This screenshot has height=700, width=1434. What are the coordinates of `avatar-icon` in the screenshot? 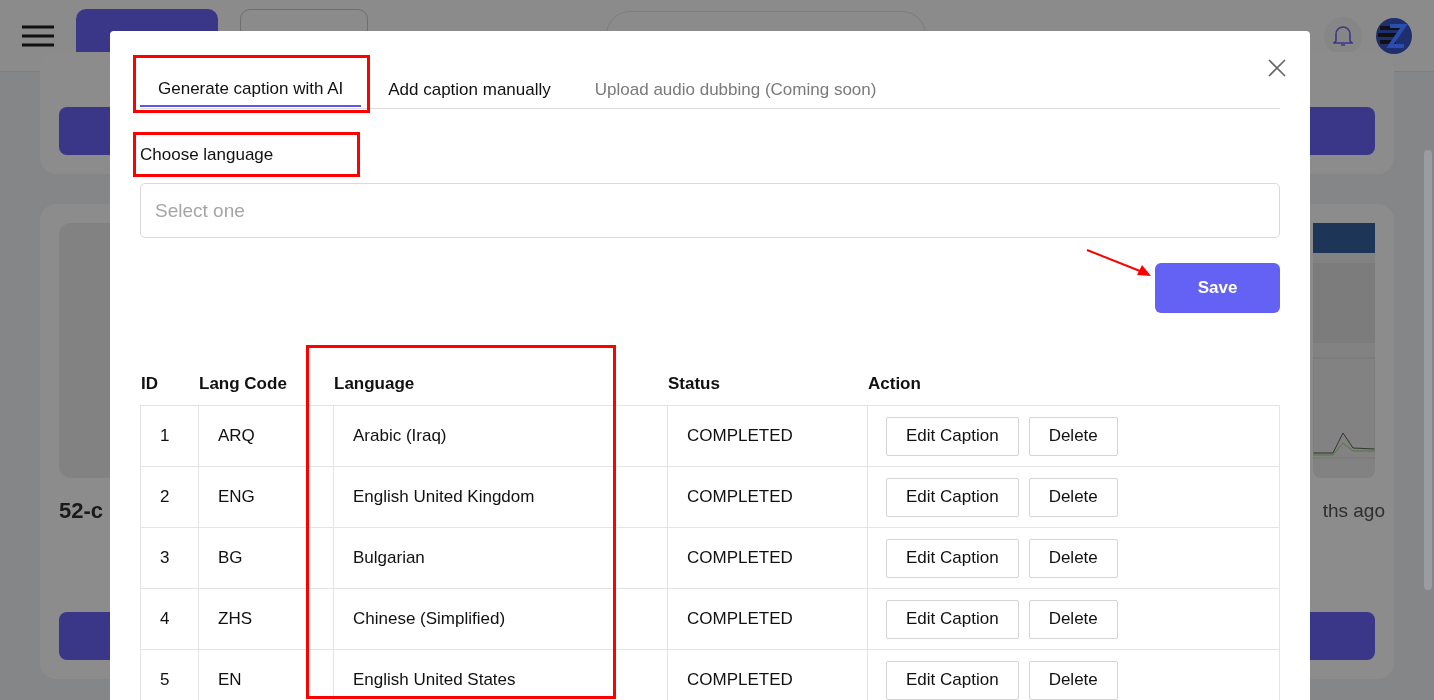 It's located at (1394, 35).